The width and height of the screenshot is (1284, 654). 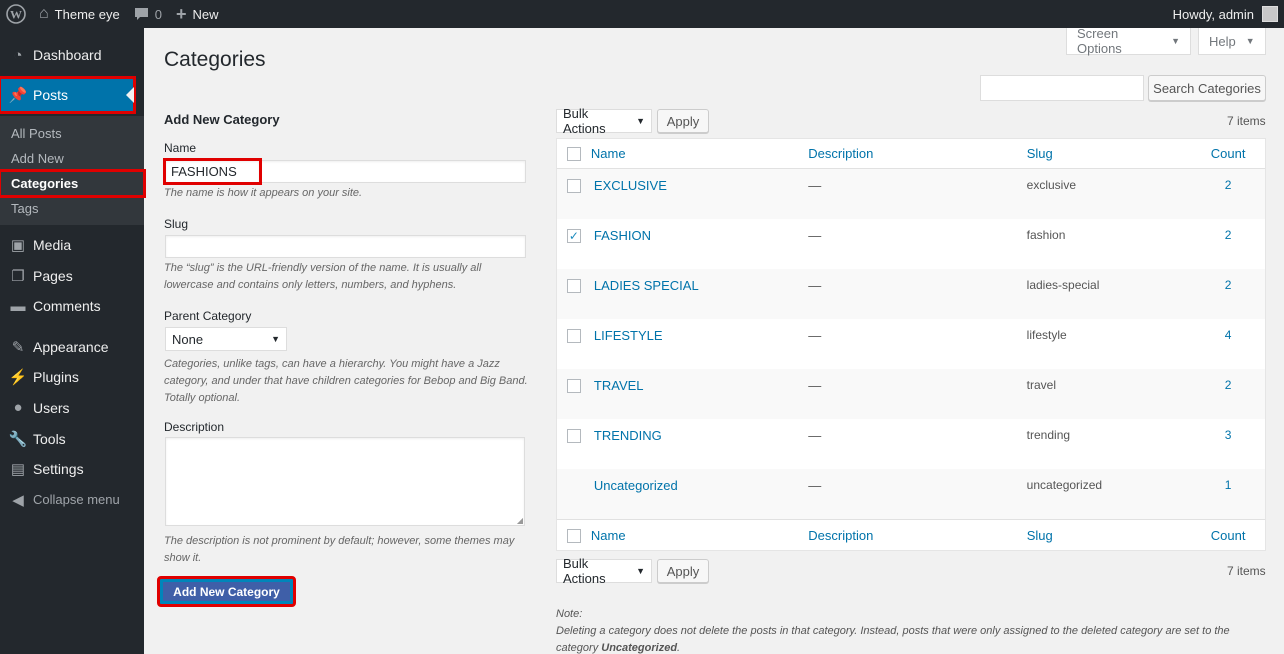 What do you see at coordinates (1109, 153) in the screenshot?
I see `column-slug-header: Slug` at bounding box center [1109, 153].